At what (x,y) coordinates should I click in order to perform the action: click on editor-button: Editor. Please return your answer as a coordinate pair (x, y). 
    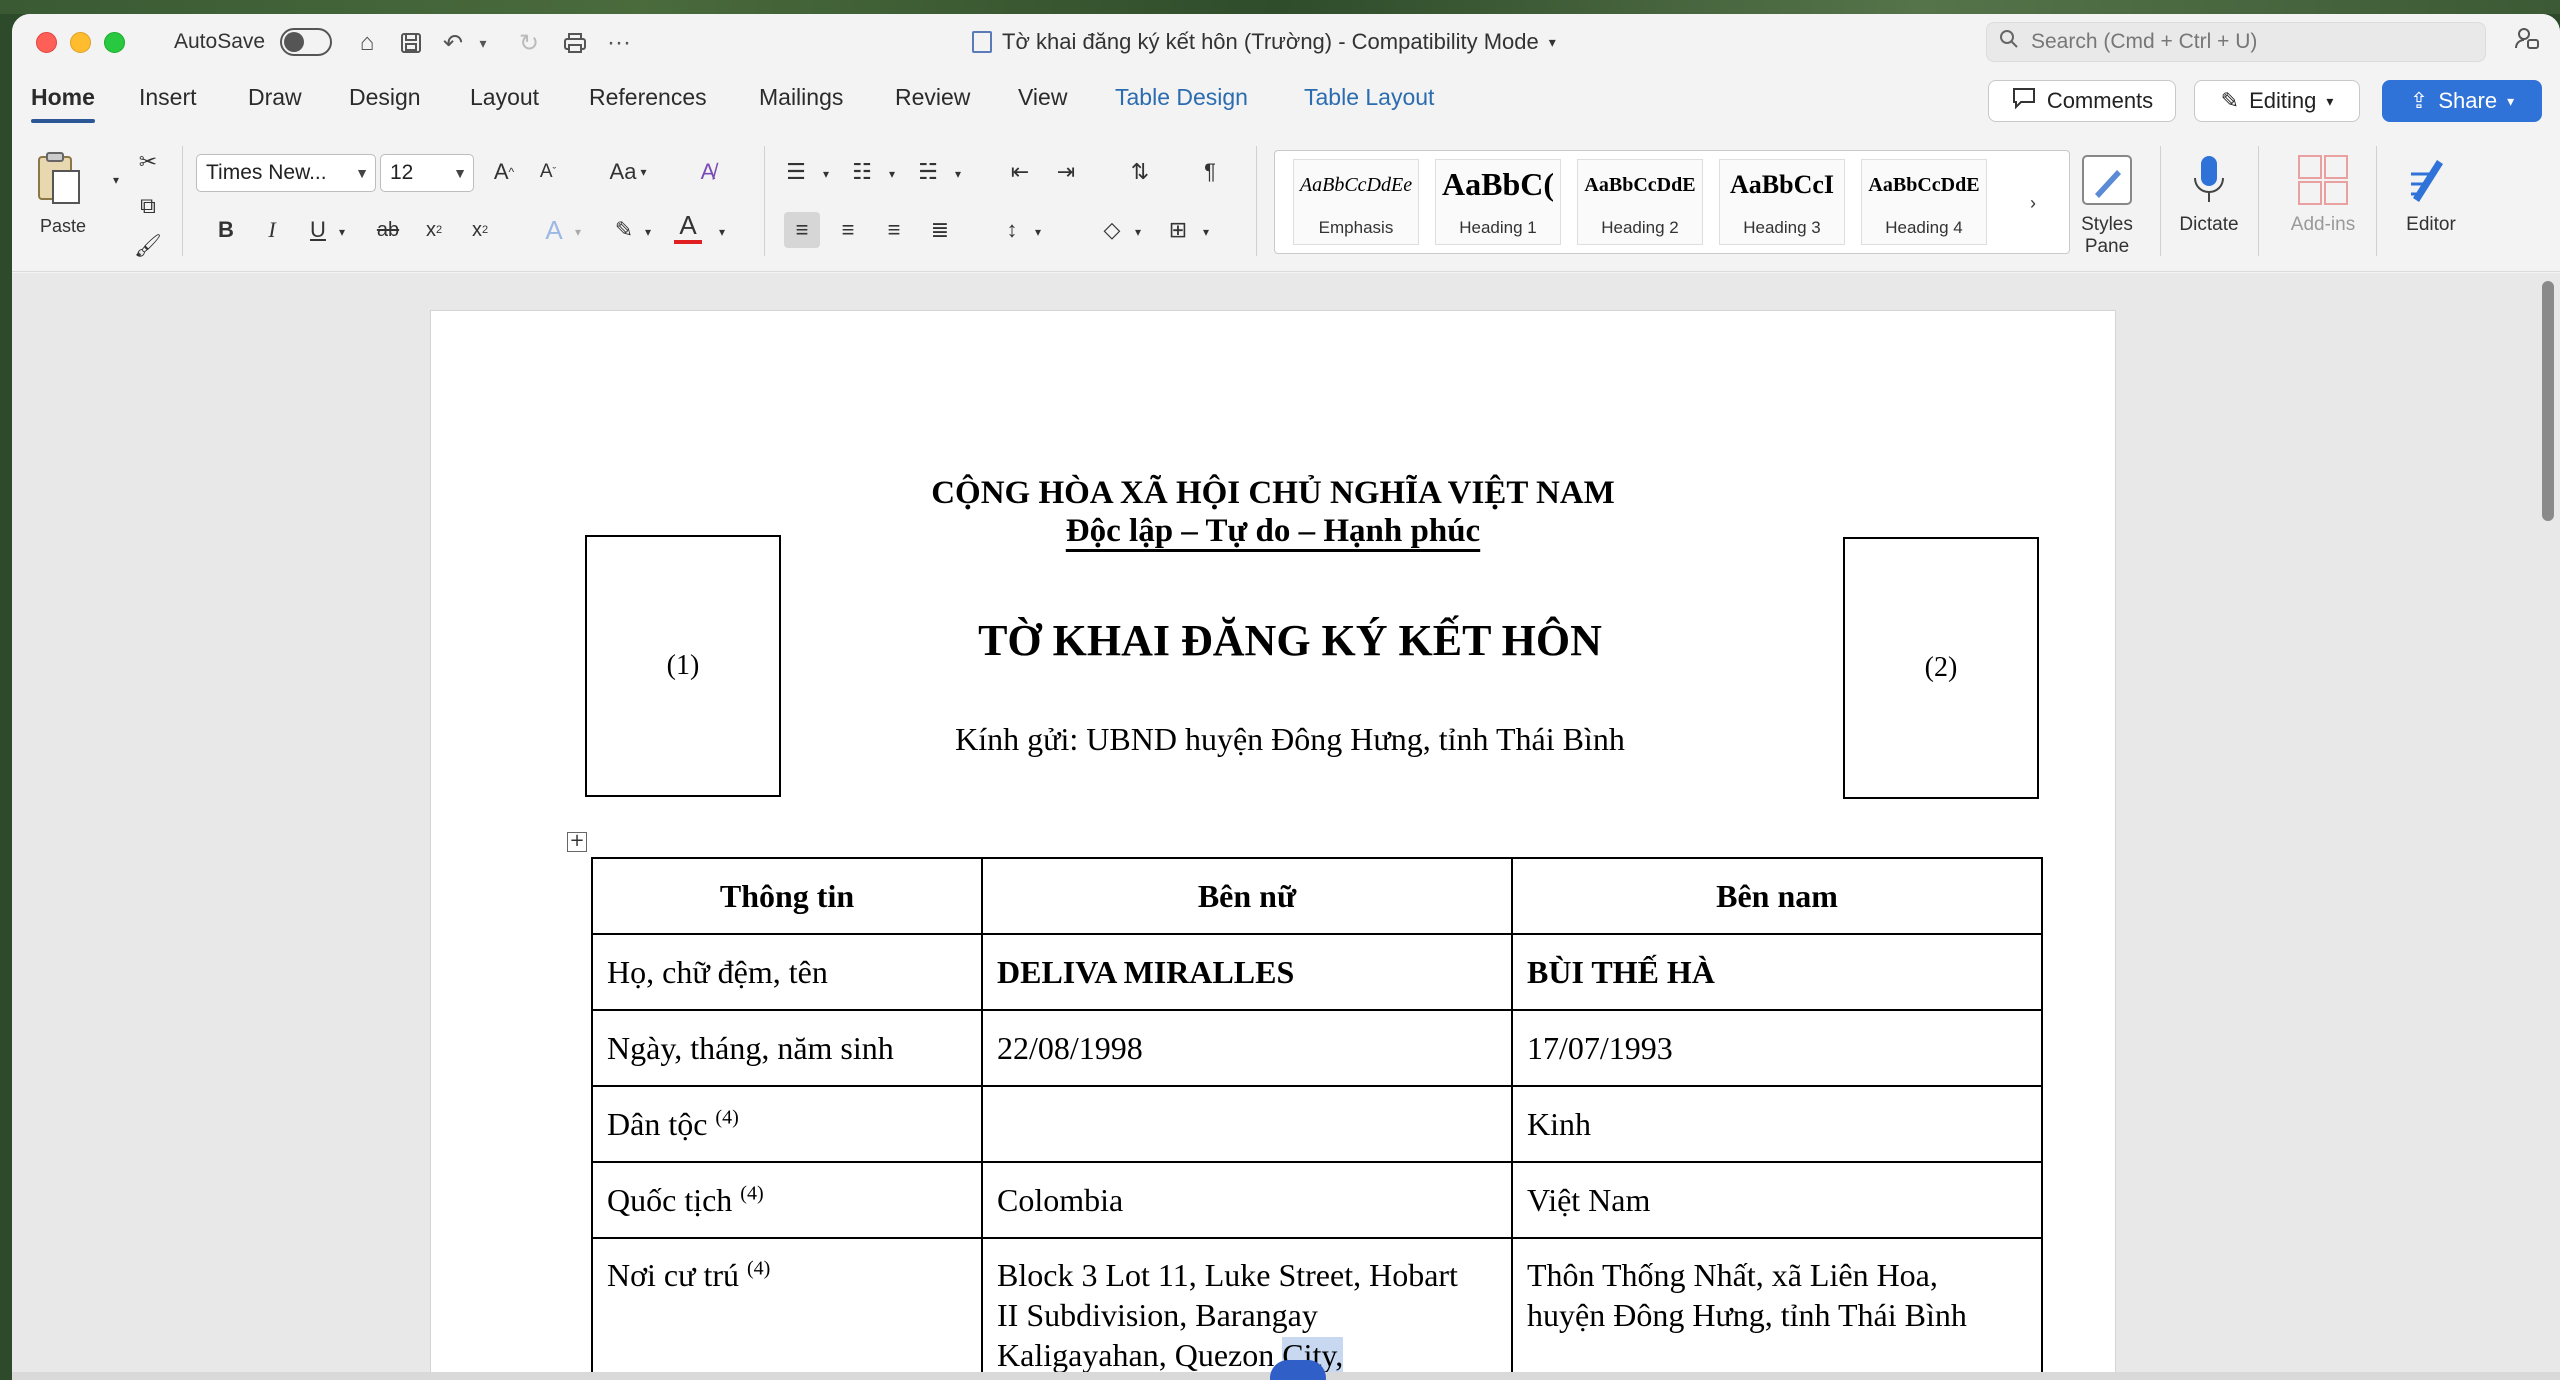
    Looking at the image, I should click on (2431, 194).